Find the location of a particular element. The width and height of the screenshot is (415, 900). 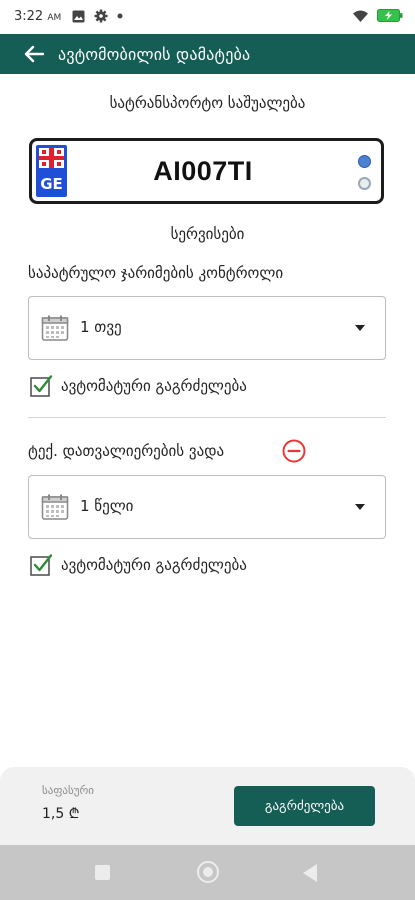

period-select-fines: 1 თვე is located at coordinates (207, 328).